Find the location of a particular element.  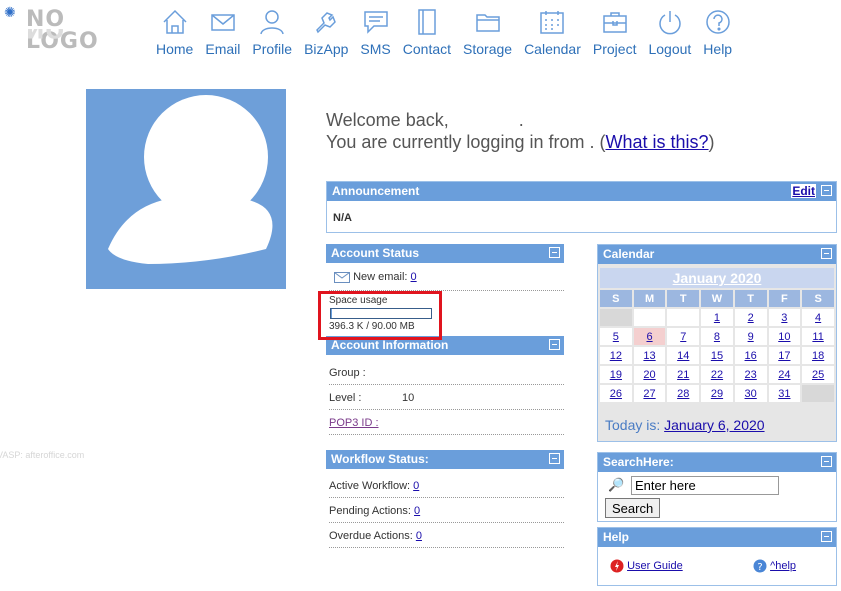

calendar-day-cell: 24 is located at coordinates (784, 374).